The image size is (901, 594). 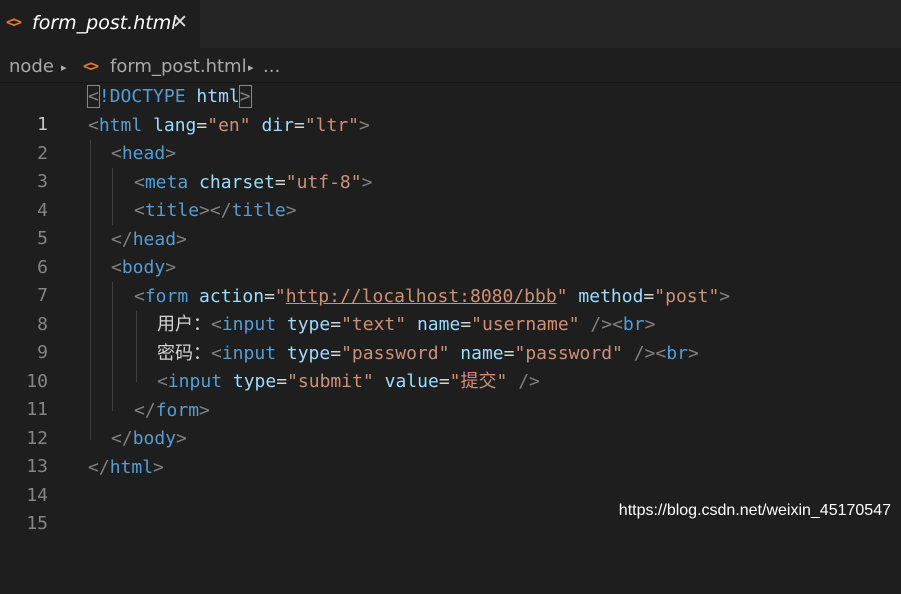 What do you see at coordinates (37, 523) in the screenshot?
I see `line-number: 15` at bounding box center [37, 523].